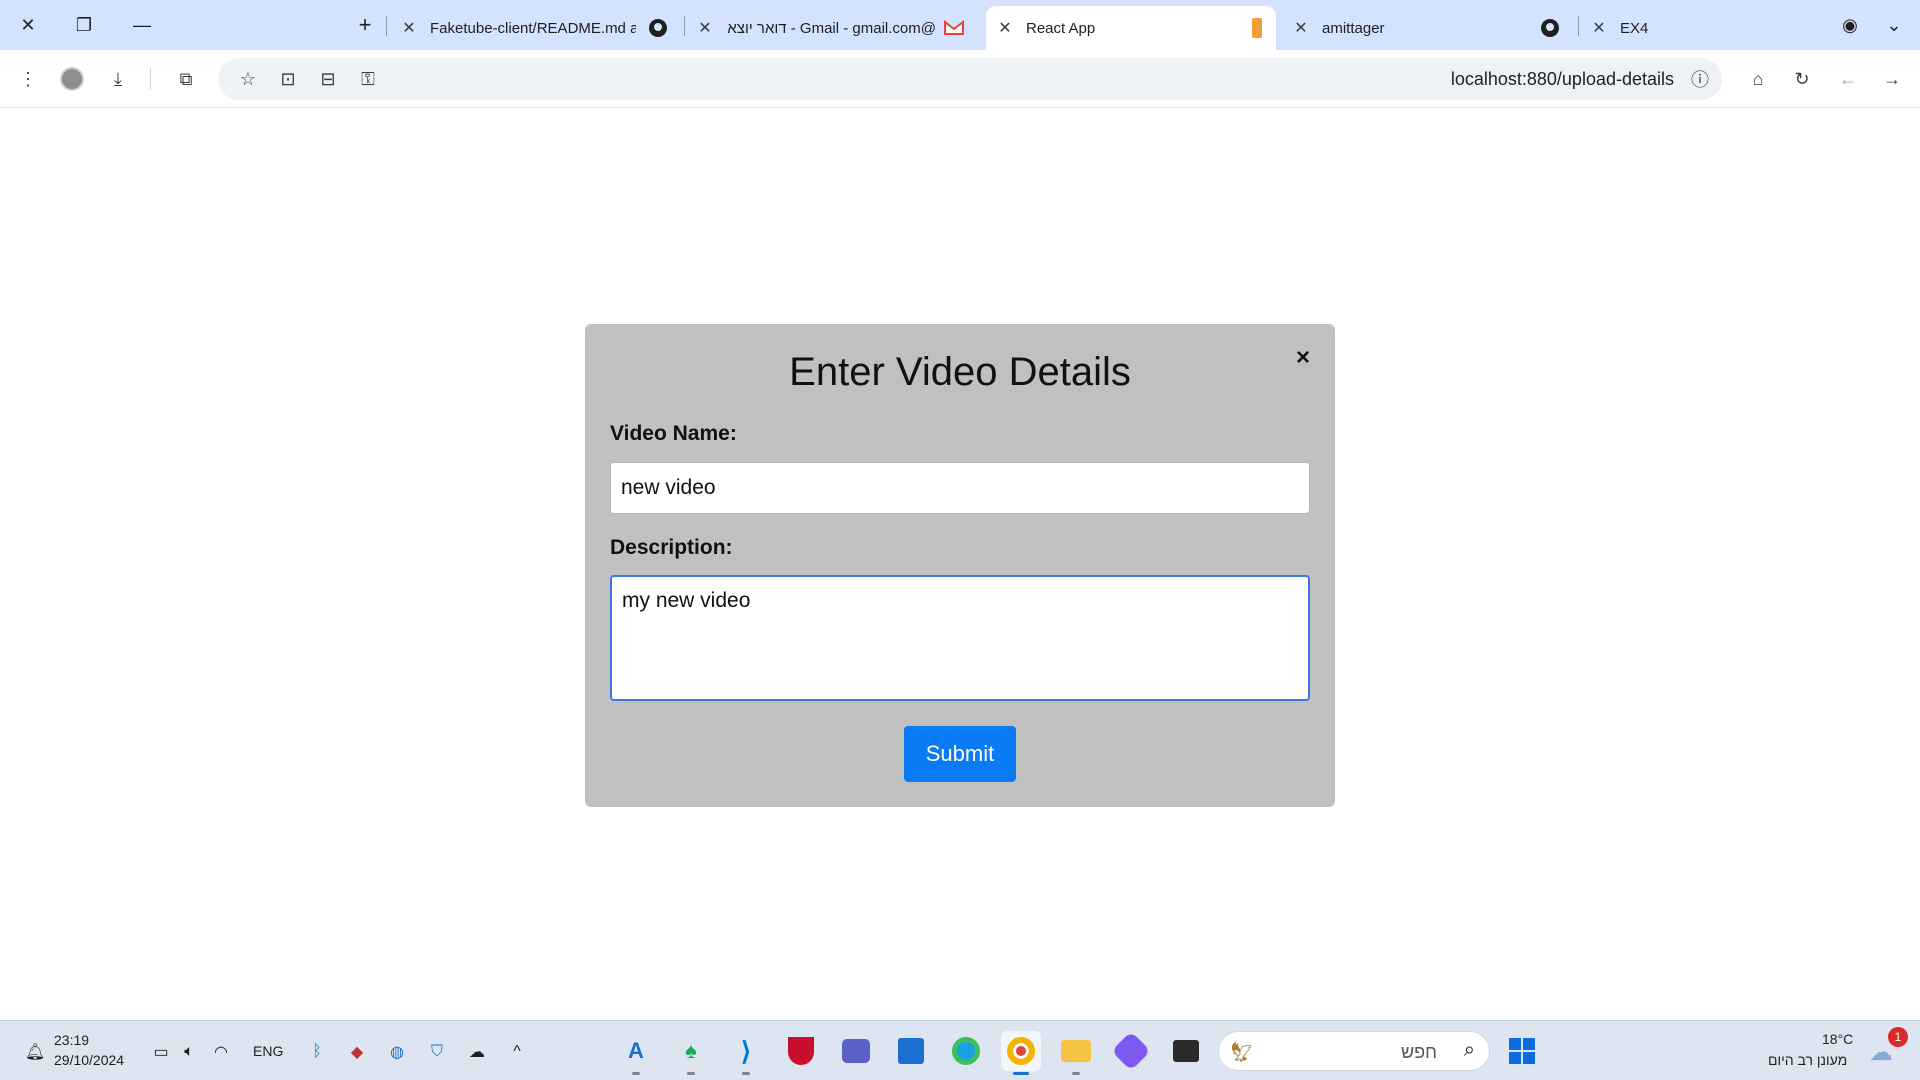  I want to click on taskbar-app-mongodb: ♠, so click(691, 1053).